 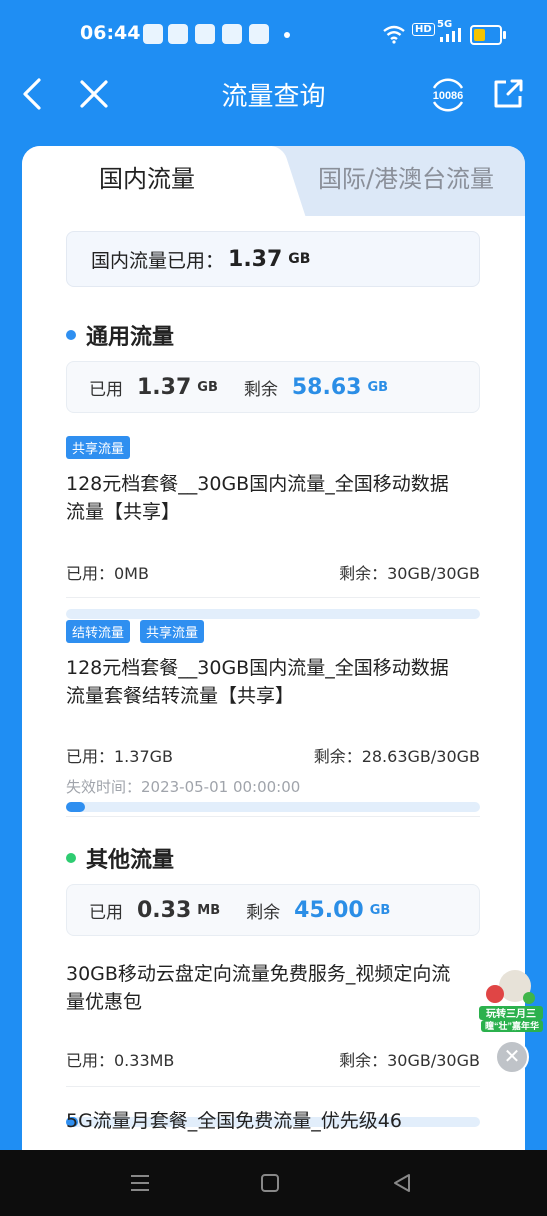 I want to click on domestic-usage-summary: 国内流量已用： 1.37 GB, so click(x=273, y=259).